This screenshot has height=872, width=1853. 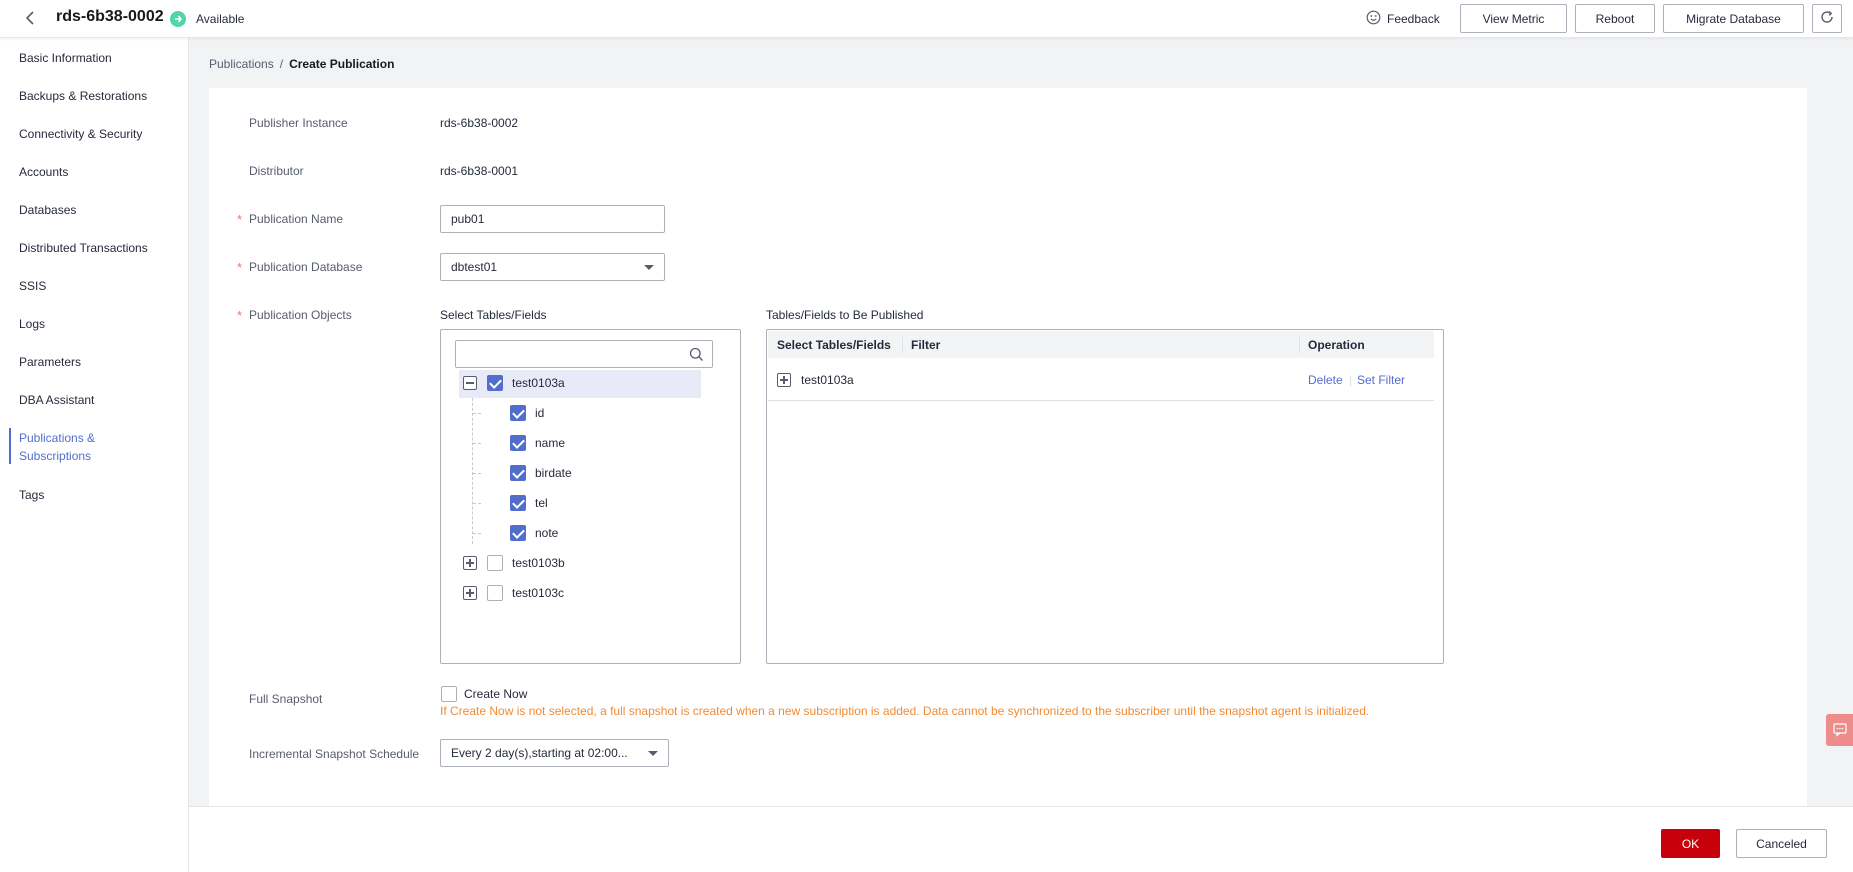 What do you see at coordinates (827, 380) in the screenshot?
I see `published-table-name: test0103a` at bounding box center [827, 380].